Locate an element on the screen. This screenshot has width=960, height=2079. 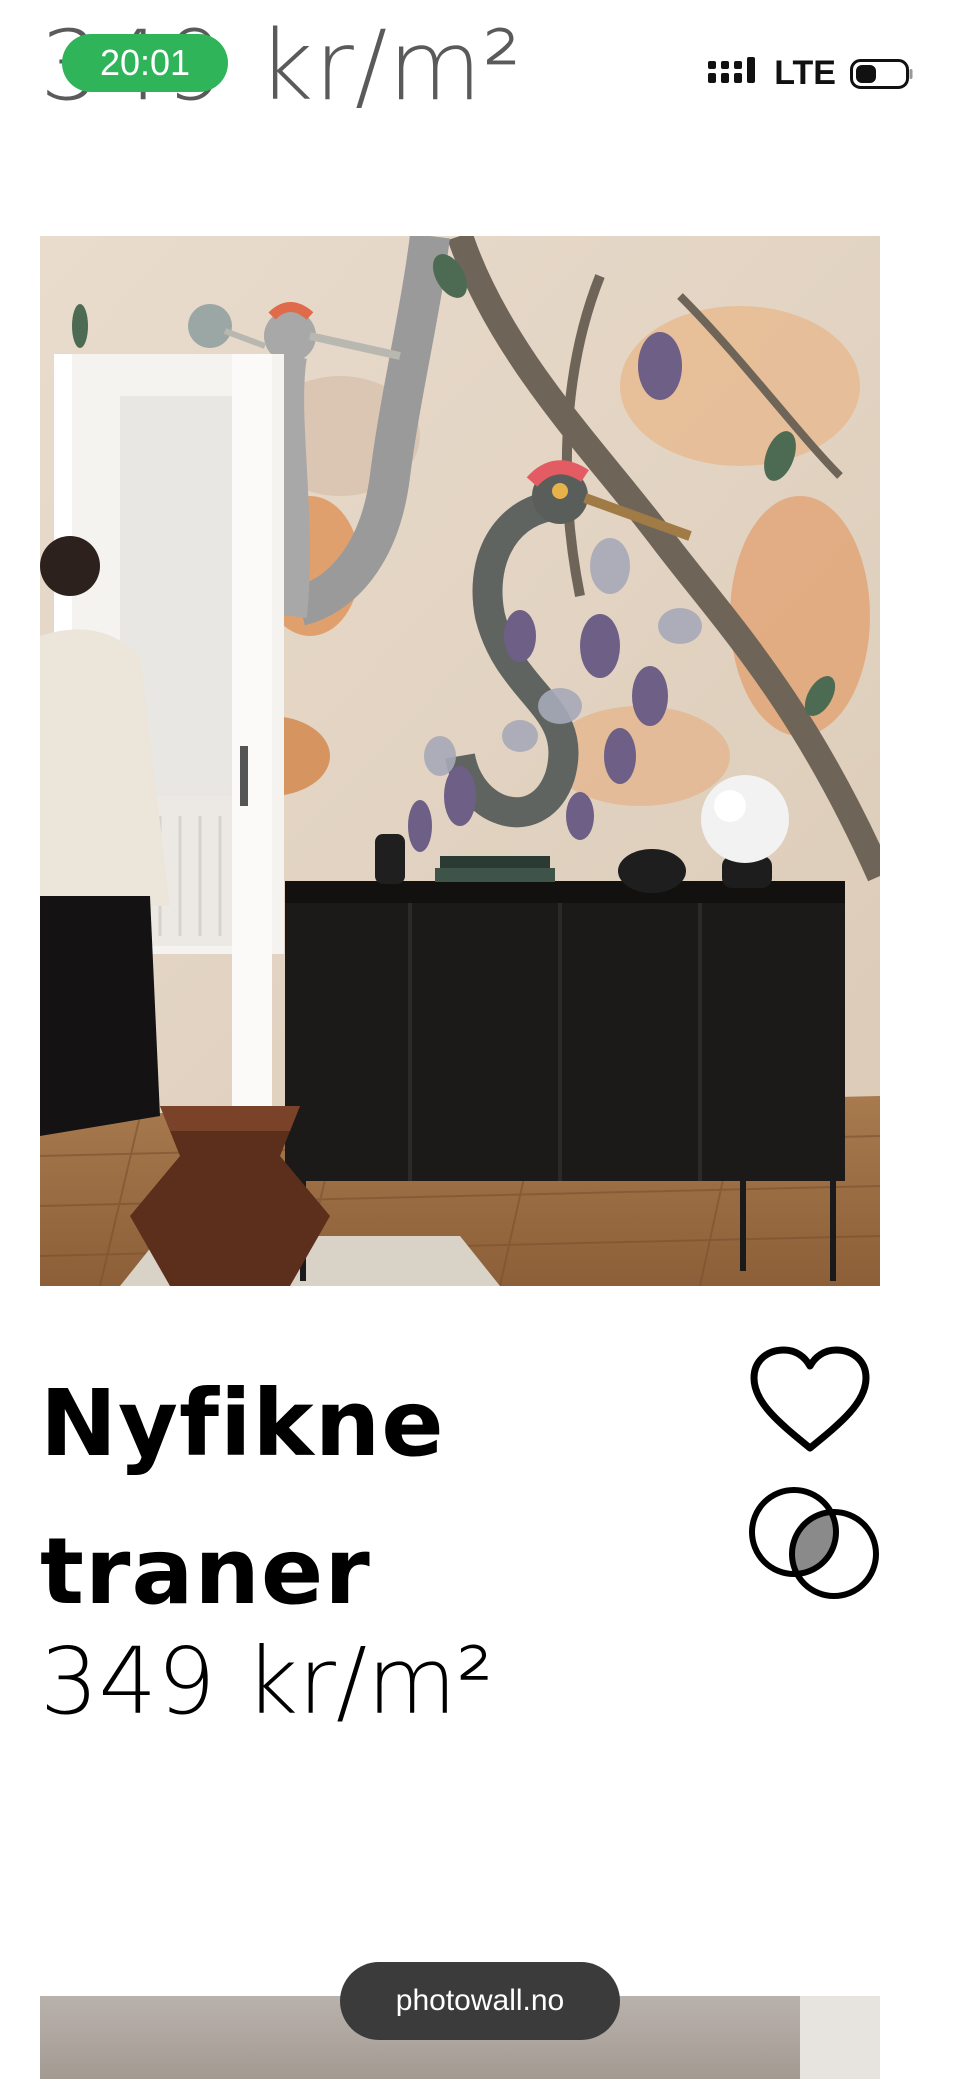
heart-icon is located at coordinates (810, 1399).